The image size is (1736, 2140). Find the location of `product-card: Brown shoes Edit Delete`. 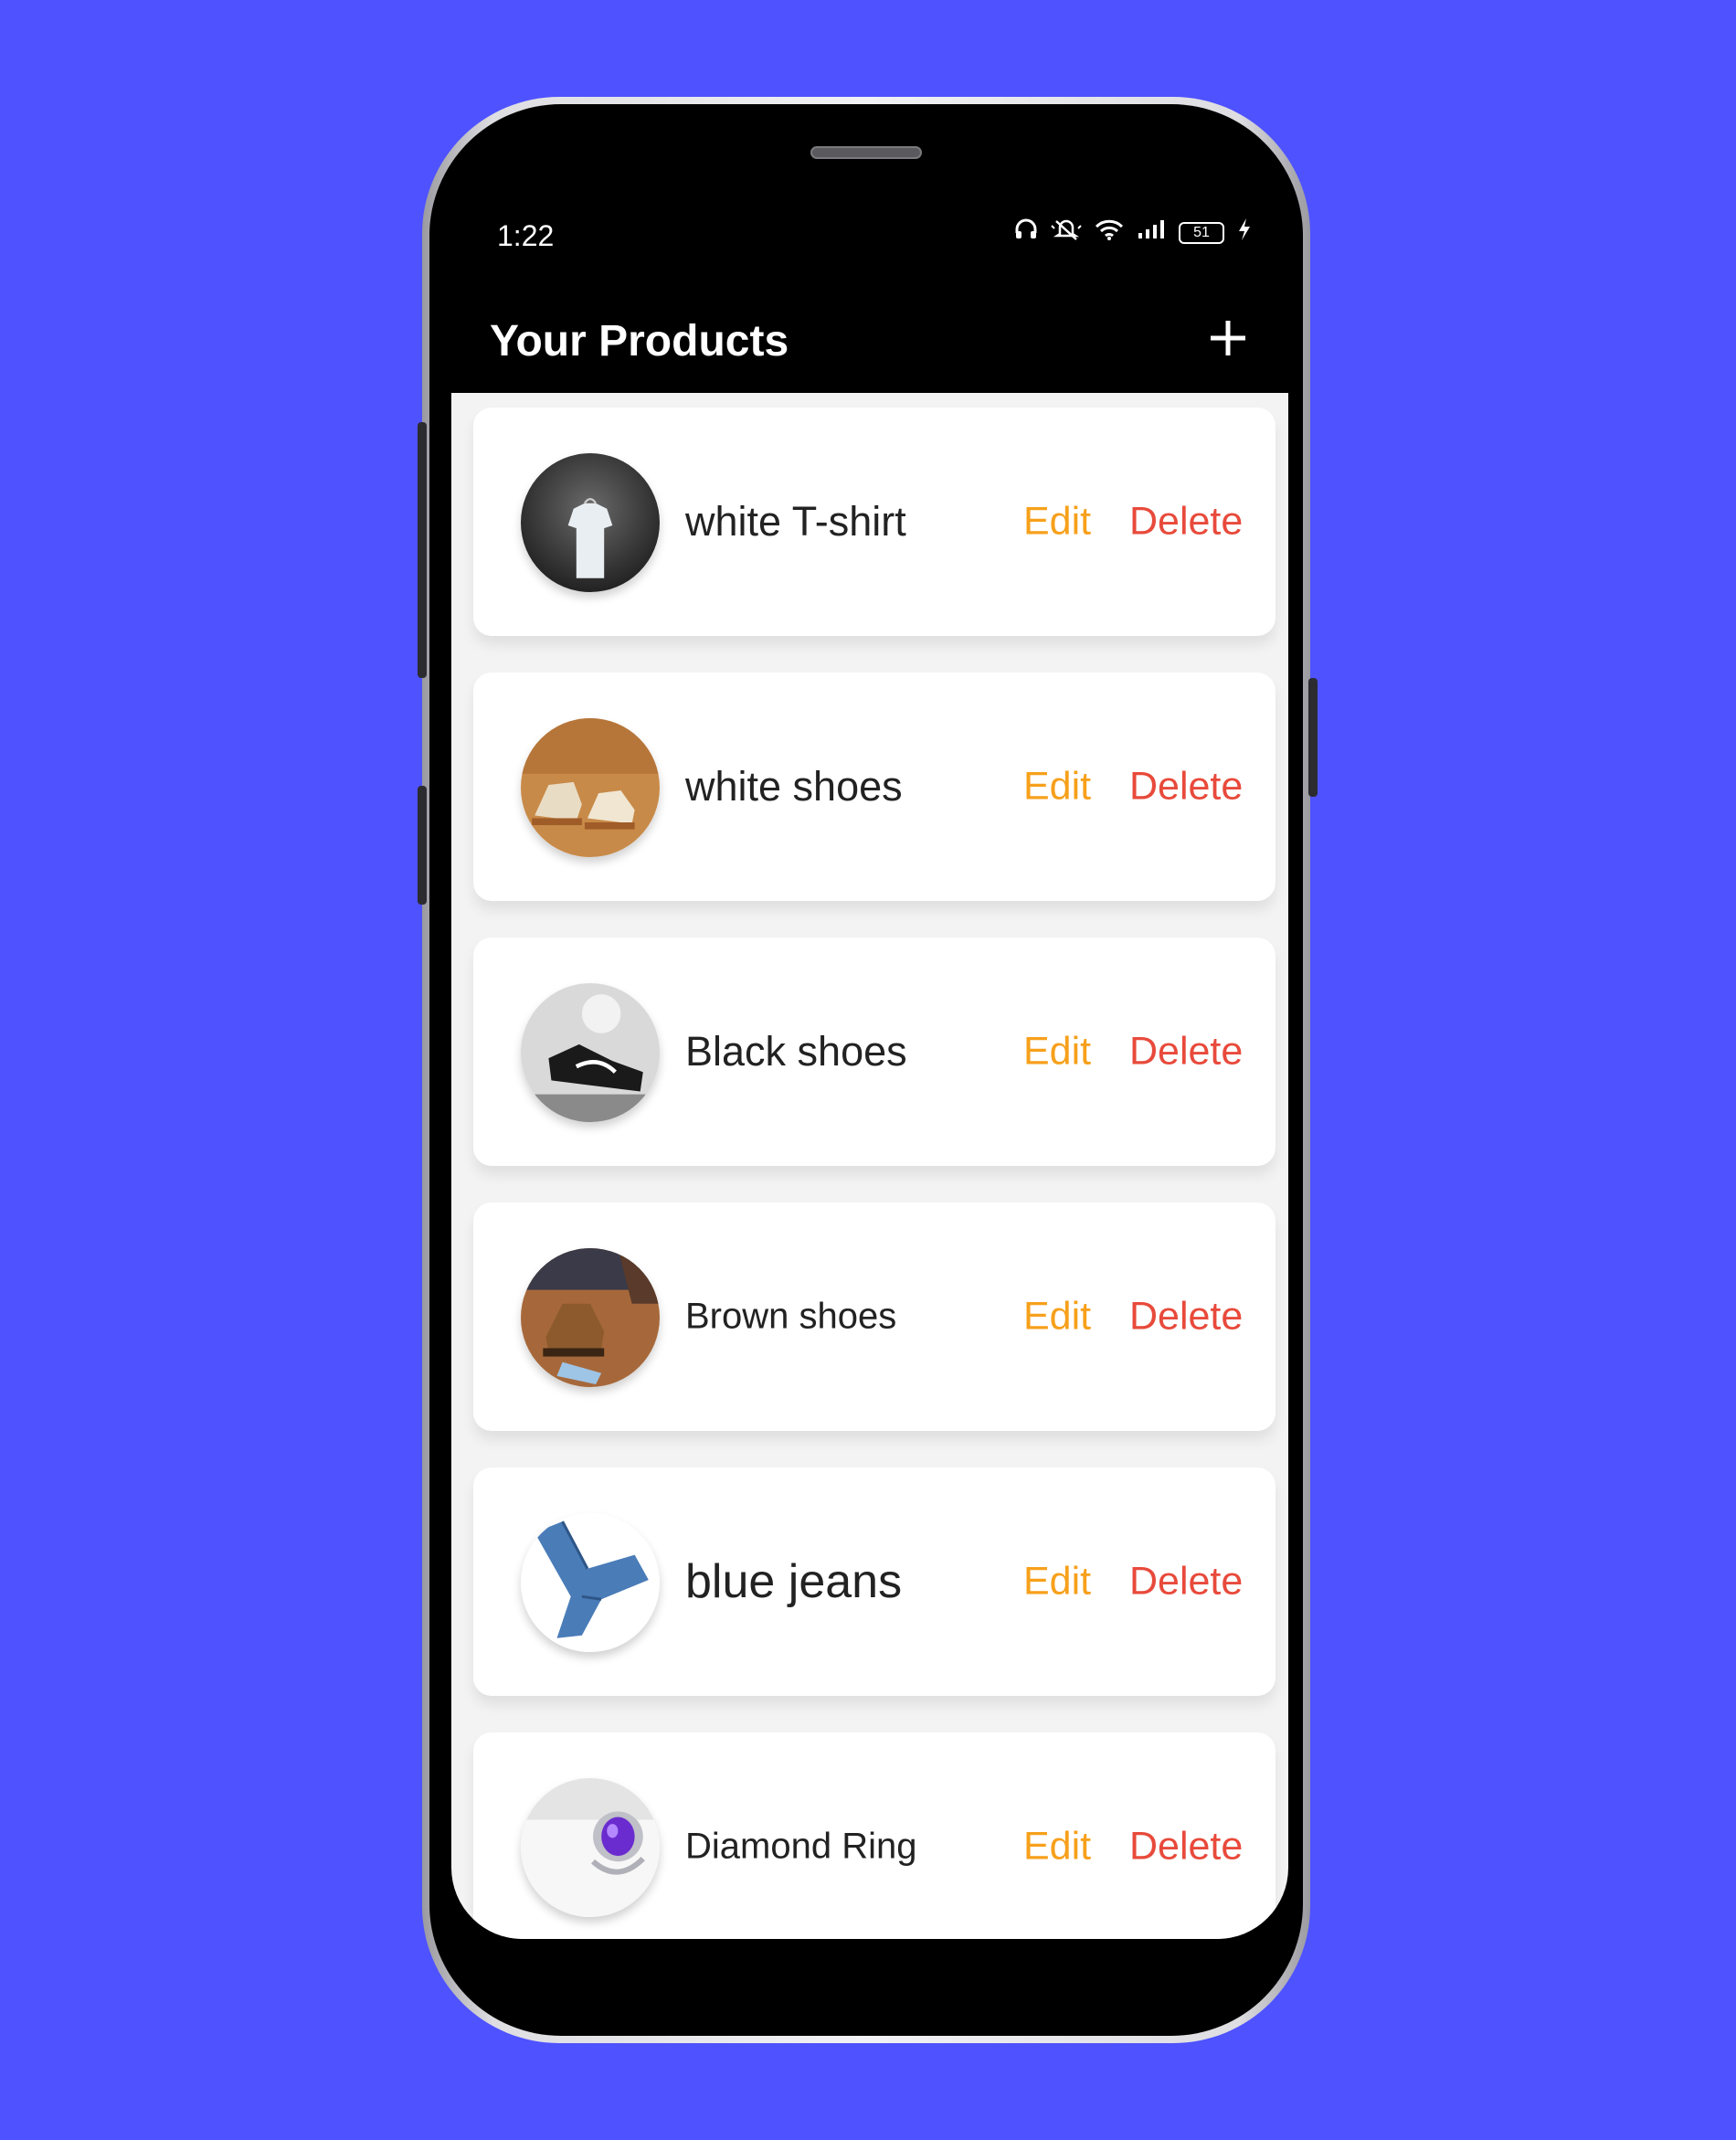

product-card: Brown shoes Edit Delete is located at coordinates (874, 1316).